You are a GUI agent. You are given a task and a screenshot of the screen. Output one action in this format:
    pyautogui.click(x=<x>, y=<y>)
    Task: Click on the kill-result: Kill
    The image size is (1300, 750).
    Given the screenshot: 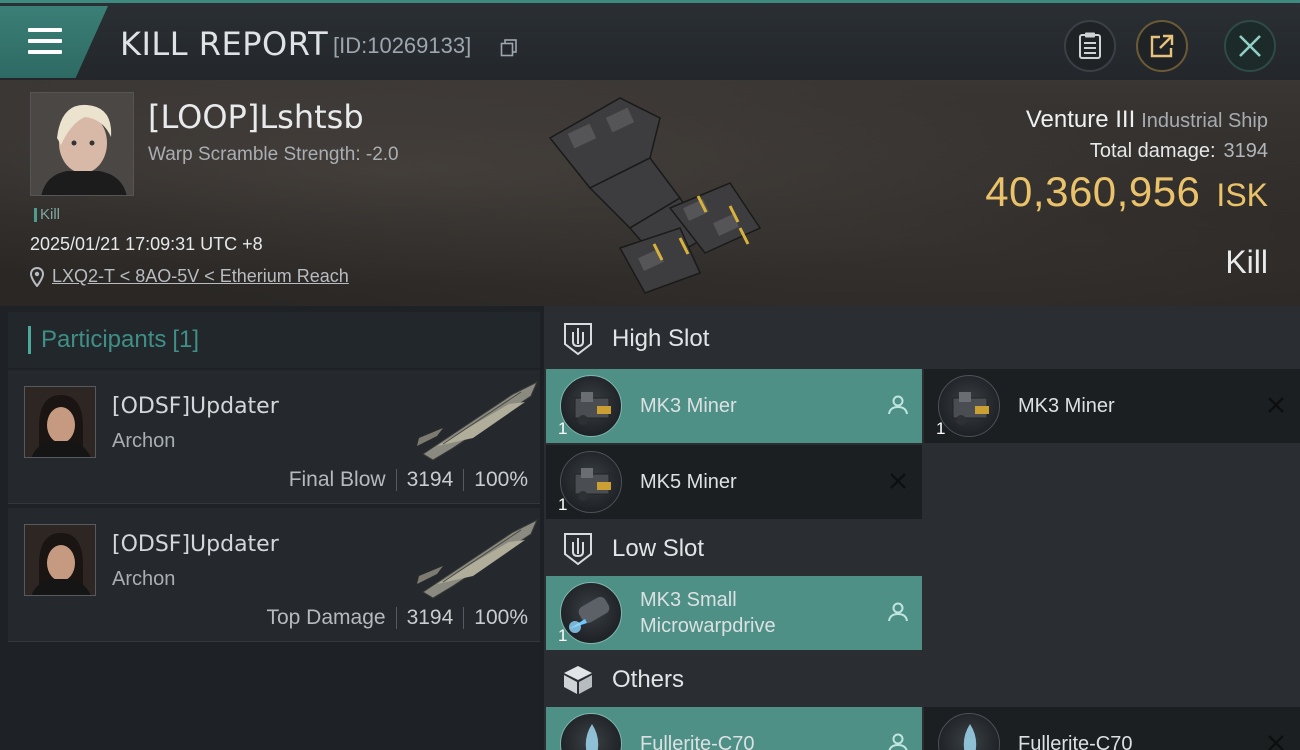 What is the action you would take?
    pyautogui.click(x=1246, y=262)
    